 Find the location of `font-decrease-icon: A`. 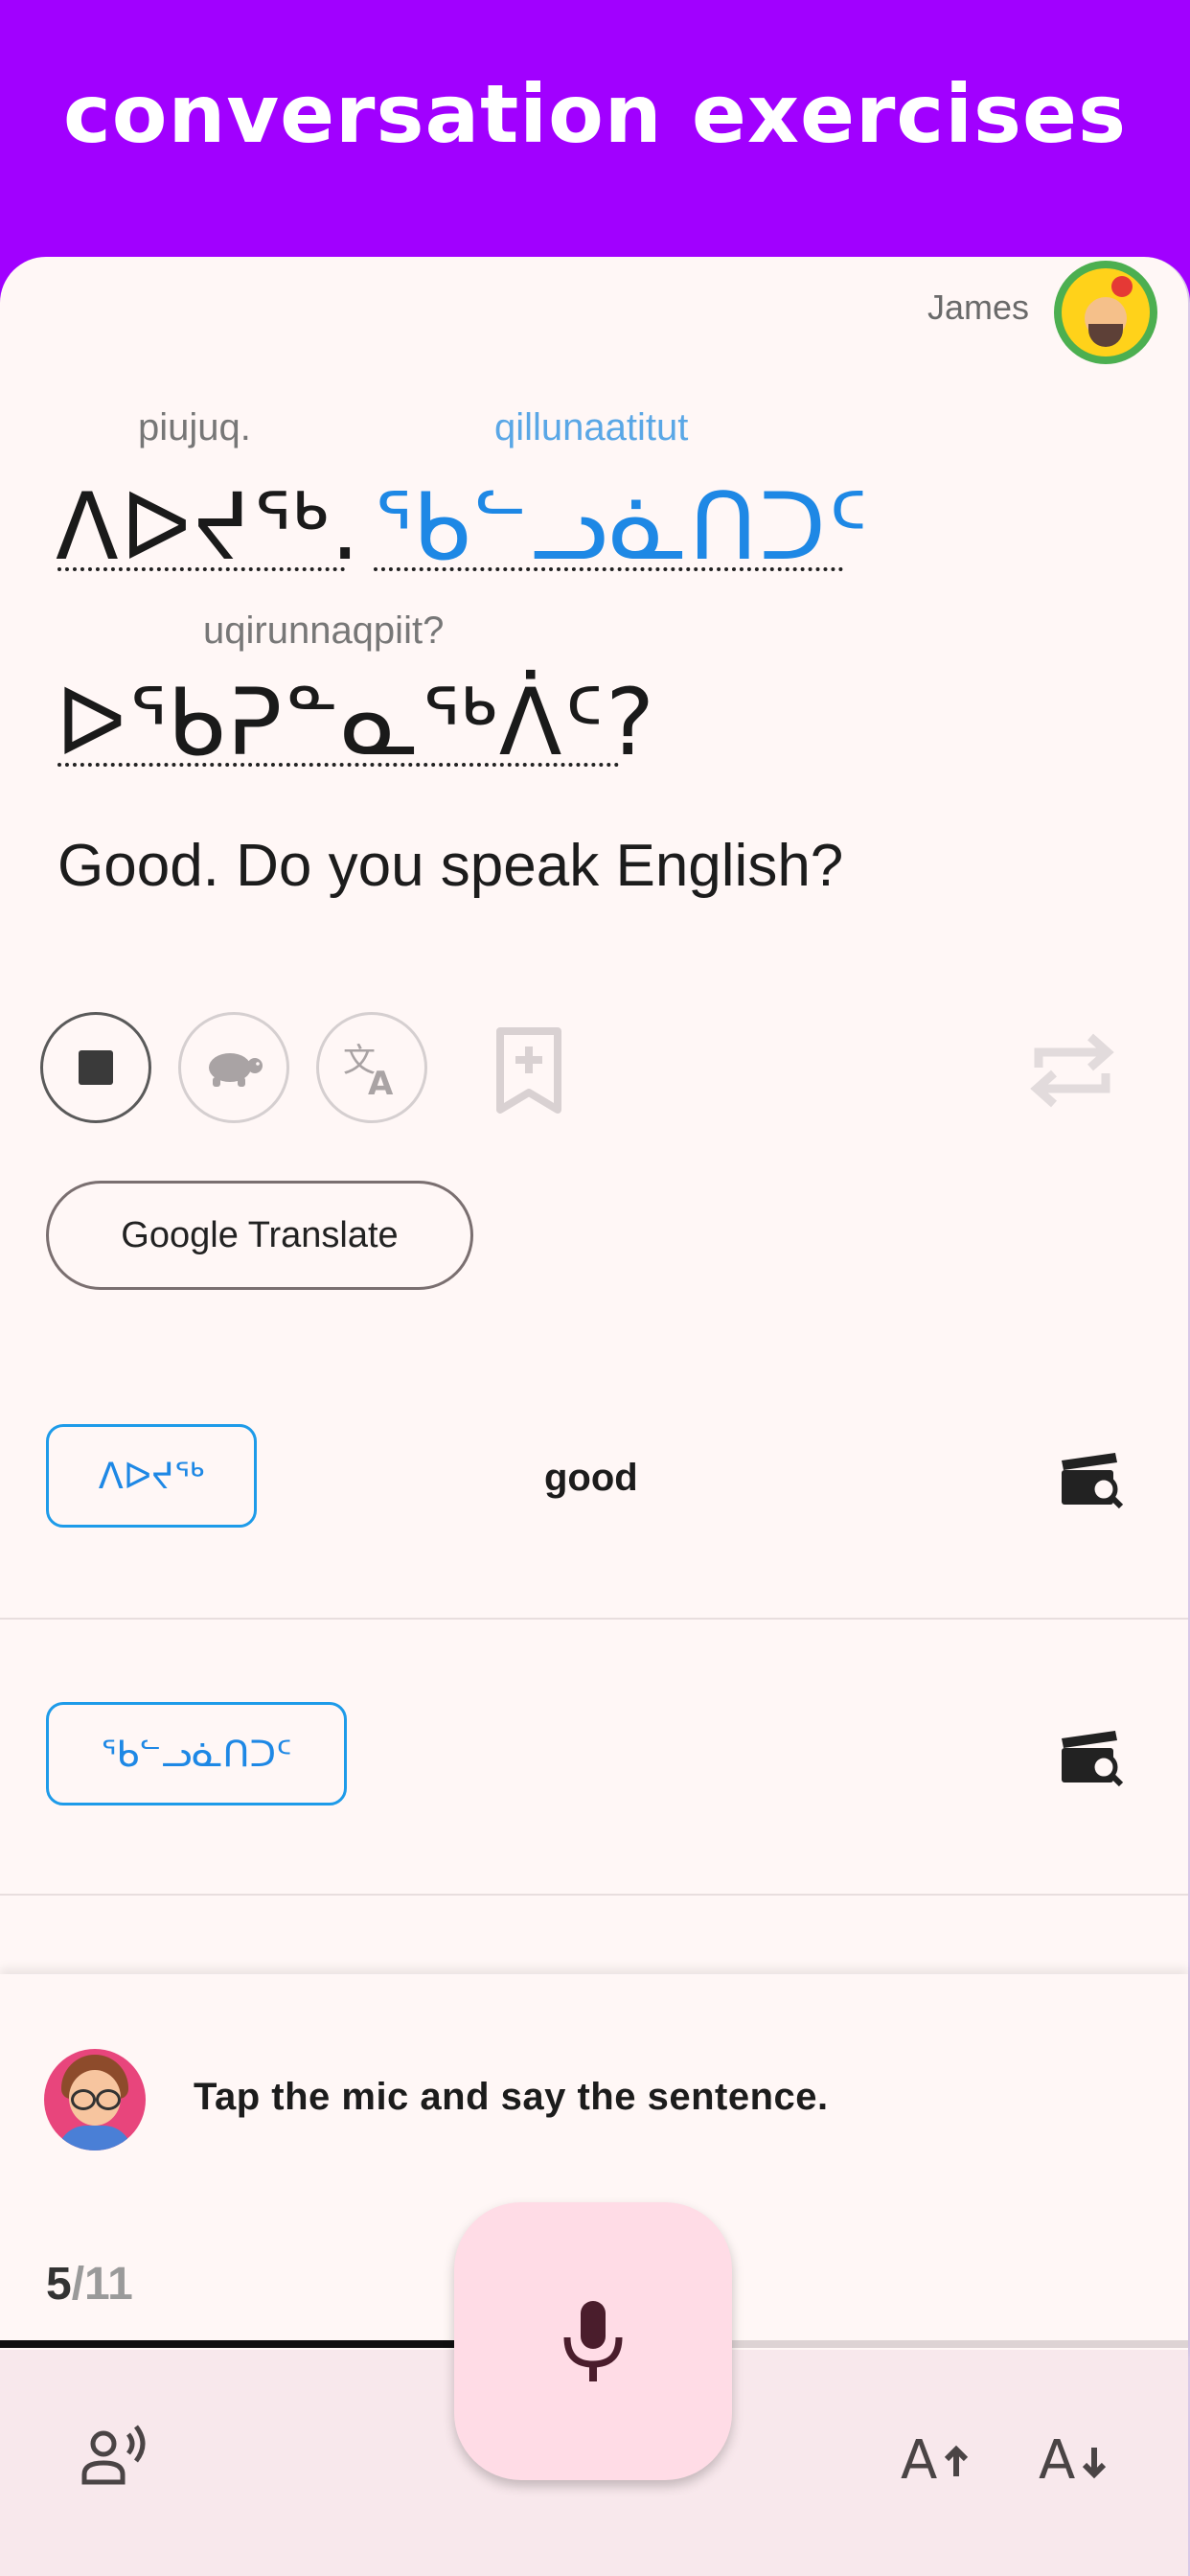

font-decrease-icon: A is located at coordinates (1073, 2460).